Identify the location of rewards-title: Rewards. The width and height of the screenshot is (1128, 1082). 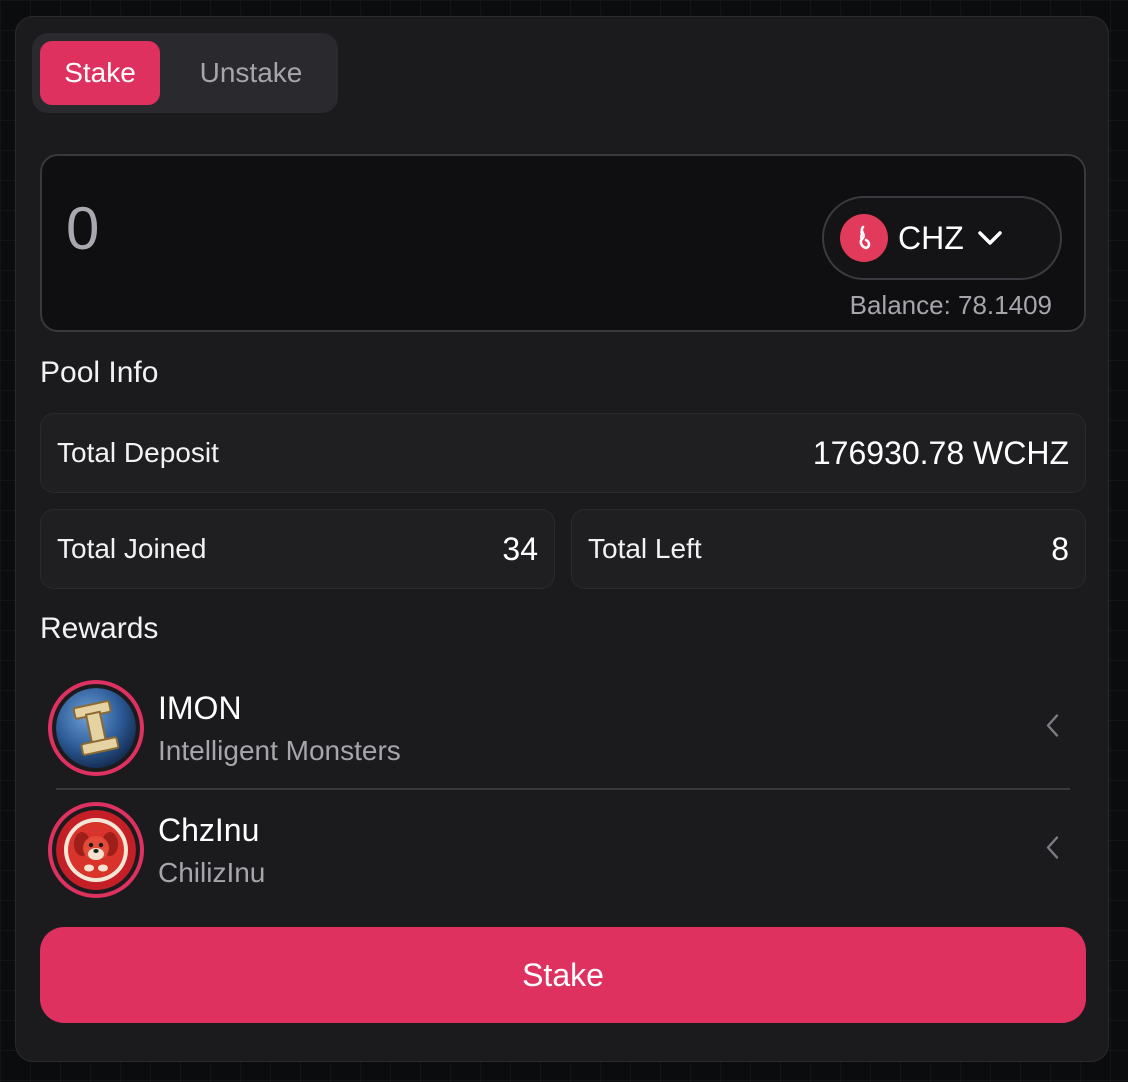
(99, 628).